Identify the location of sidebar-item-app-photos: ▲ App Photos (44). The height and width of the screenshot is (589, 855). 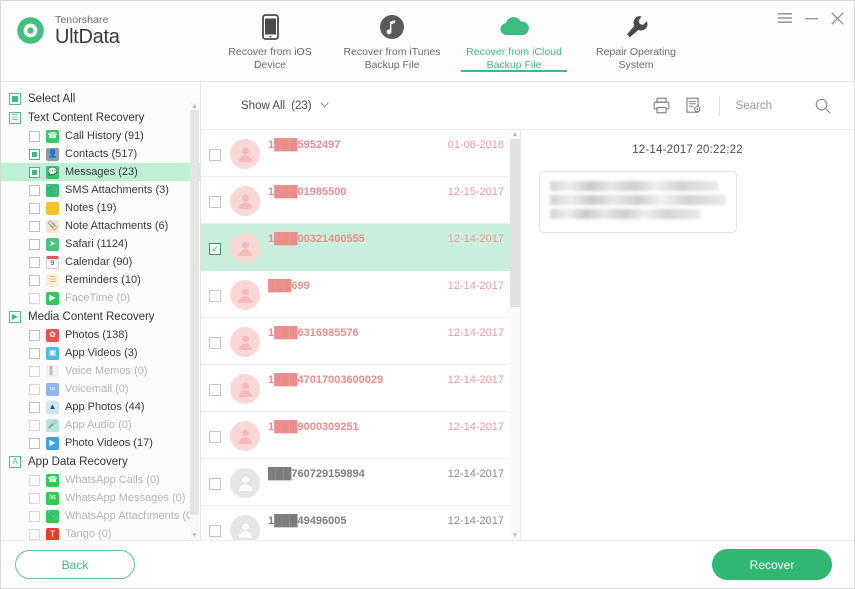
(100, 407).